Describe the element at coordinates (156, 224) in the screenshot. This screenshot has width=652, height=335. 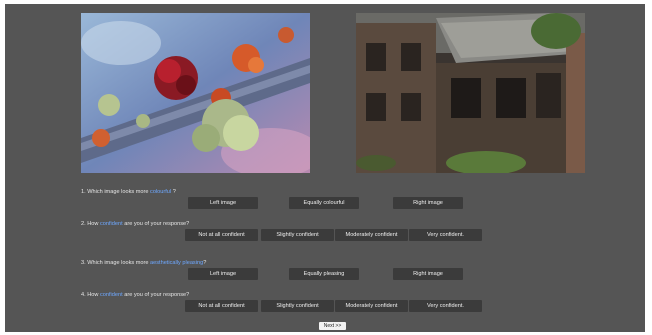
I see `question-2-suffix: are you of your response?` at that location.